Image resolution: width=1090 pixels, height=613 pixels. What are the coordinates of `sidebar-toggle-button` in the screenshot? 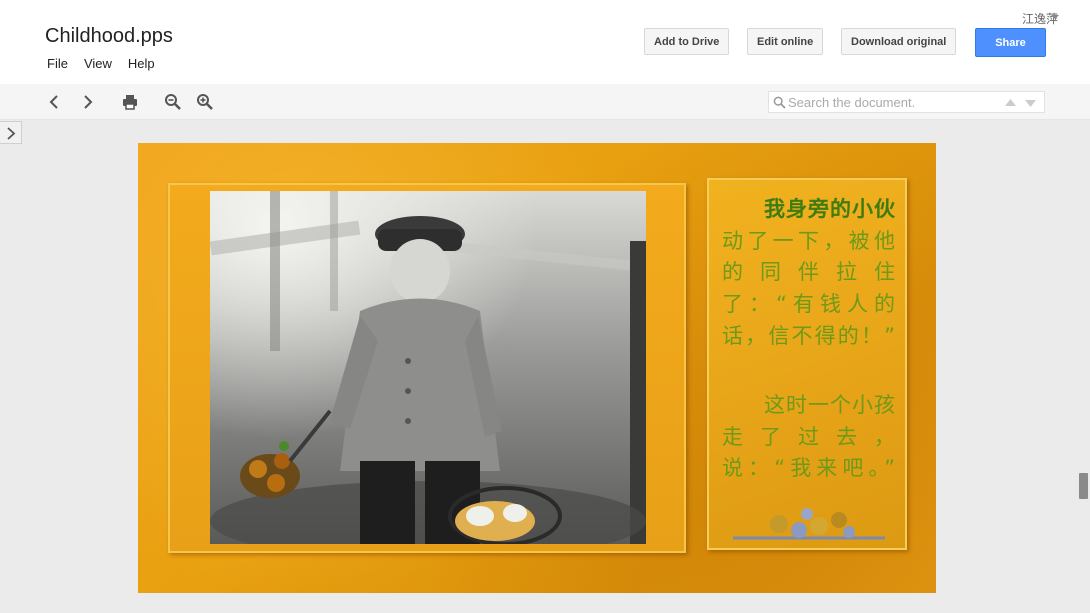 It's located at (11, 132).